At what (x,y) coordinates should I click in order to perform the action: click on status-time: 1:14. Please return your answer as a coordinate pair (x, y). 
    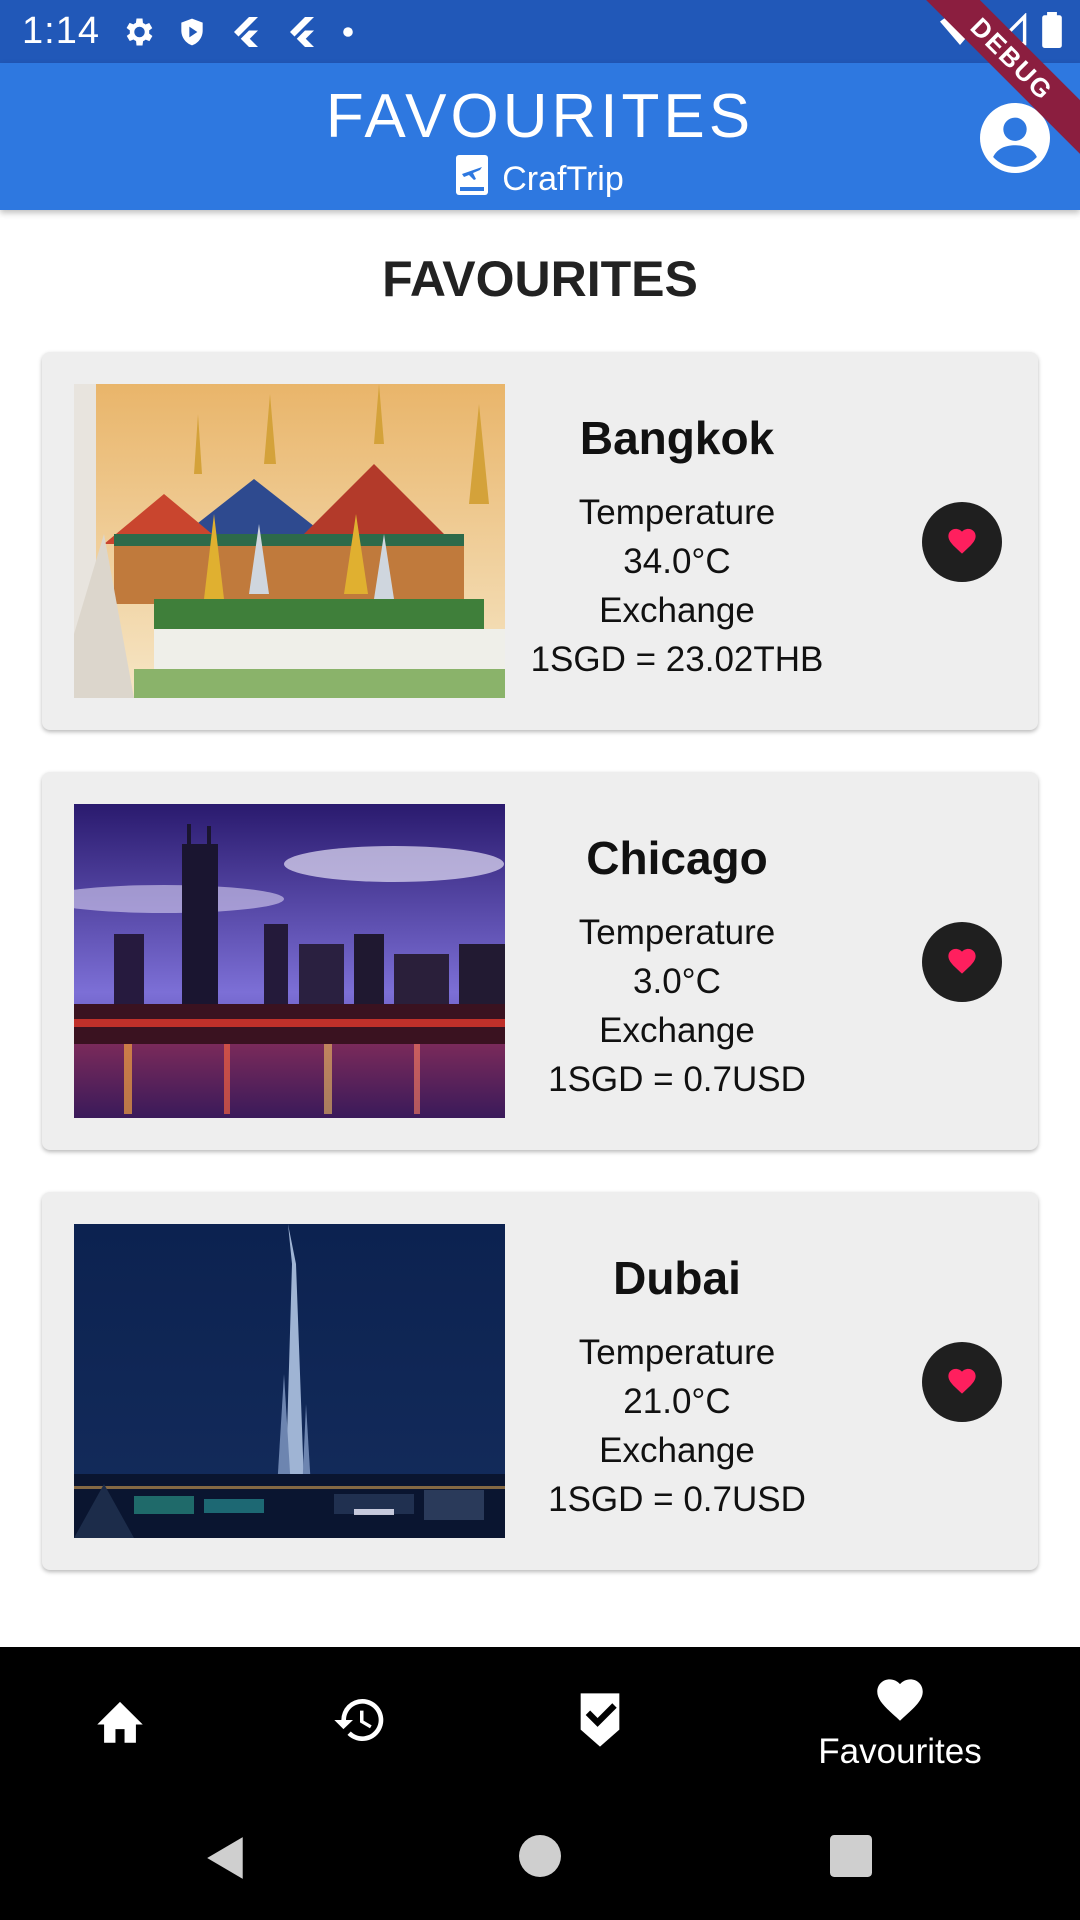
    Looking at the image, I should click on (61, 31).